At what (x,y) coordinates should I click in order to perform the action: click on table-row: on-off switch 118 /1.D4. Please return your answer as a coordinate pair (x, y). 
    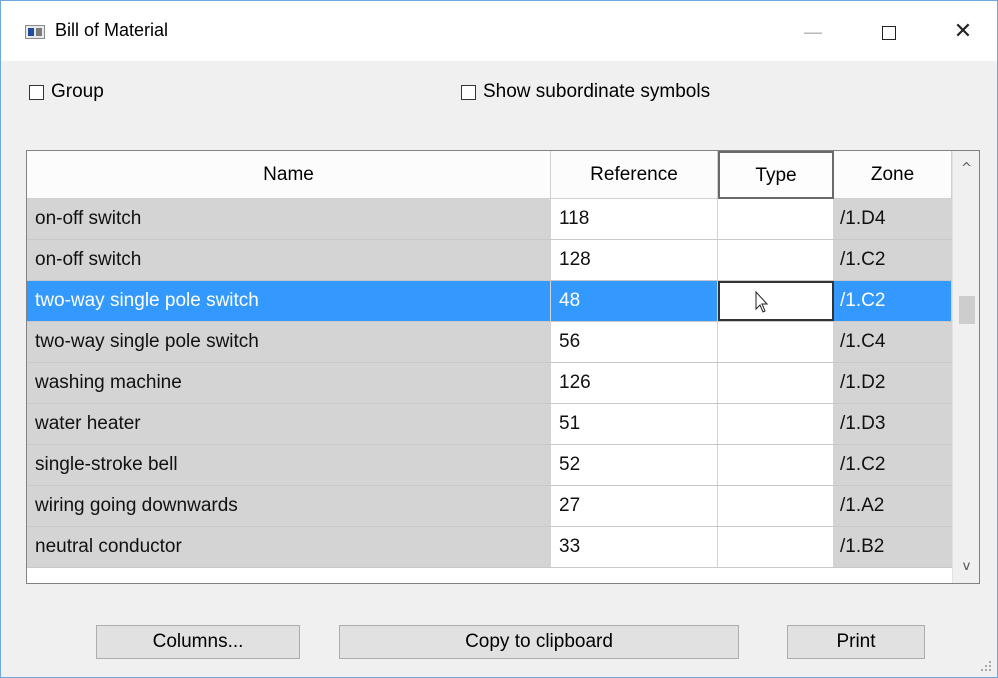
    Looking at the image, I should click on (489, 219).